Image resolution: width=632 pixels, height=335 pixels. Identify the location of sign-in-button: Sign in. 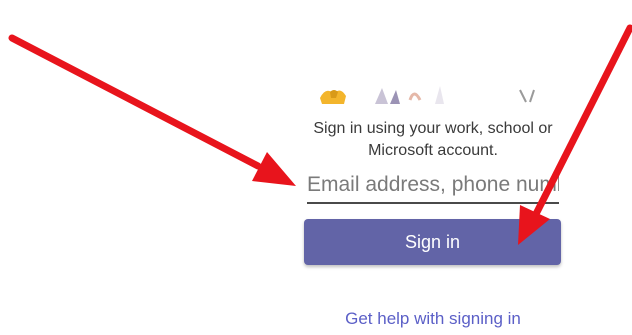
(432, 242).